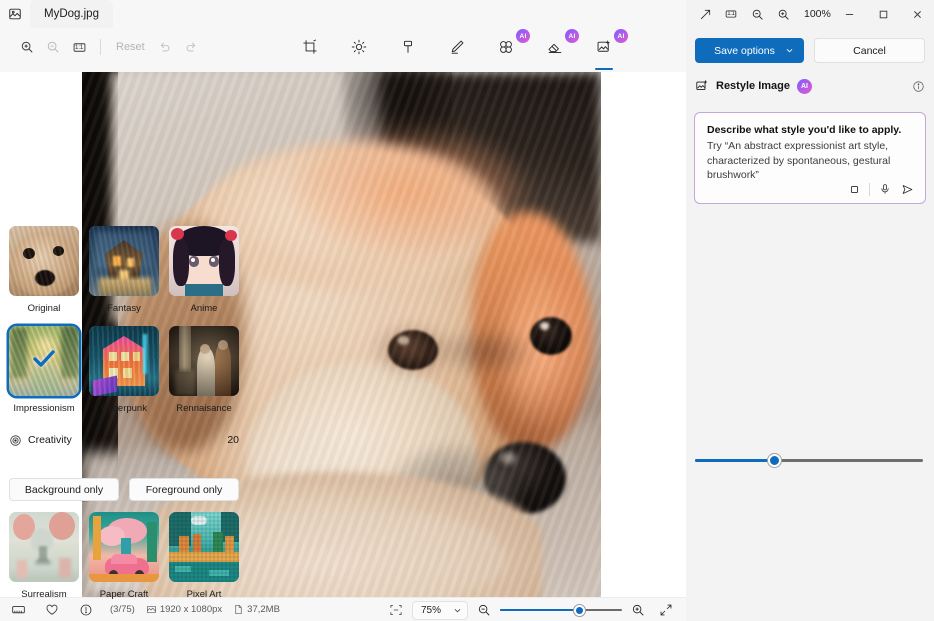 This screenshot has width=934, height=621. Describe the element at coordinates (506, 47) in the screenshot. I see `blur-background-icon` at that location.